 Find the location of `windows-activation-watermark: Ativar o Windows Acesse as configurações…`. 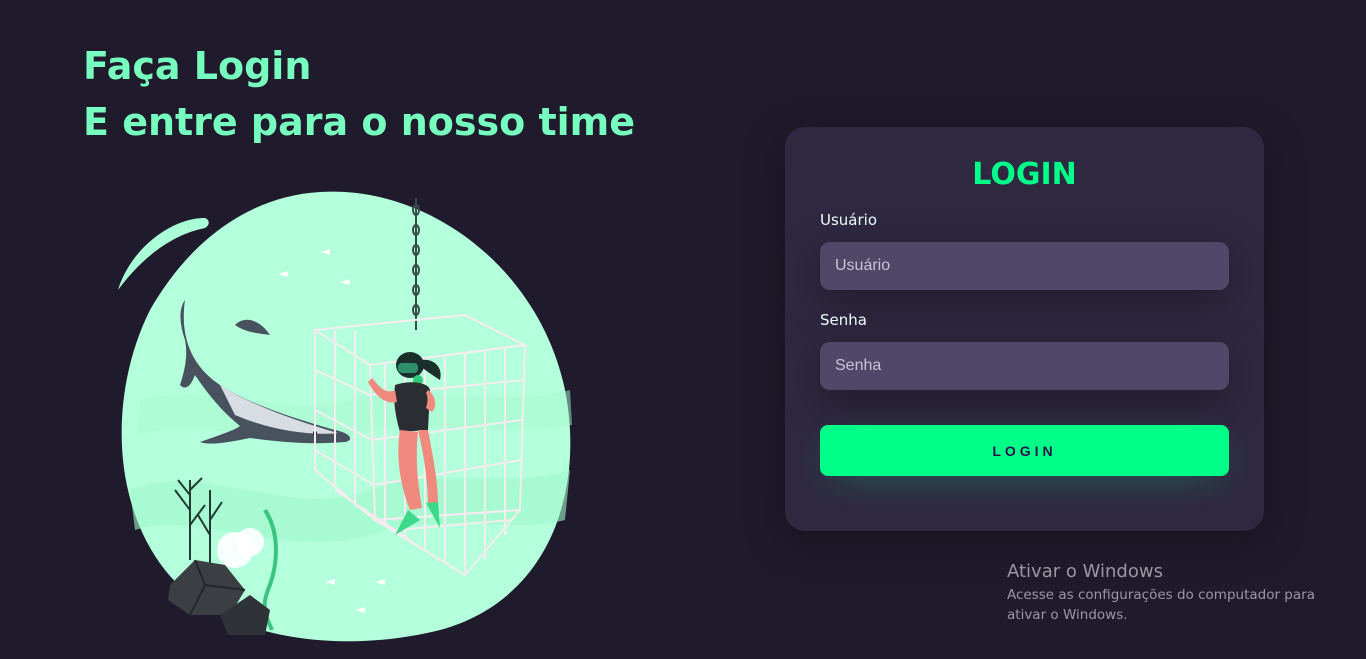

windows-activation-watermark: Ativar o Windows Acesse as configurações… is located at coordinates (1161, 593).